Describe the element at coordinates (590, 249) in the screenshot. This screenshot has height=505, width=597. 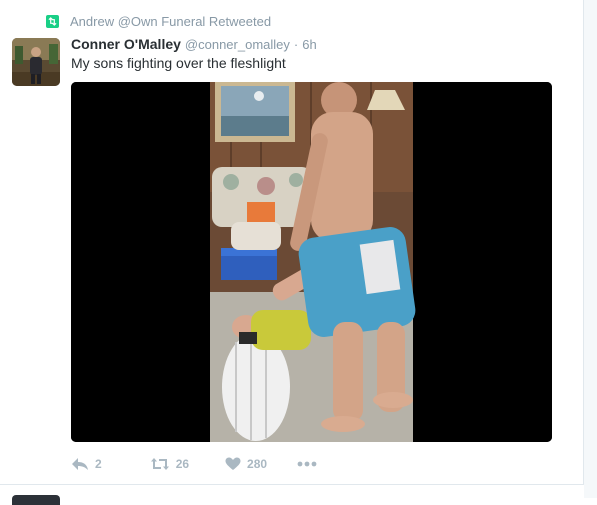
I see `scrollbar` at that location.